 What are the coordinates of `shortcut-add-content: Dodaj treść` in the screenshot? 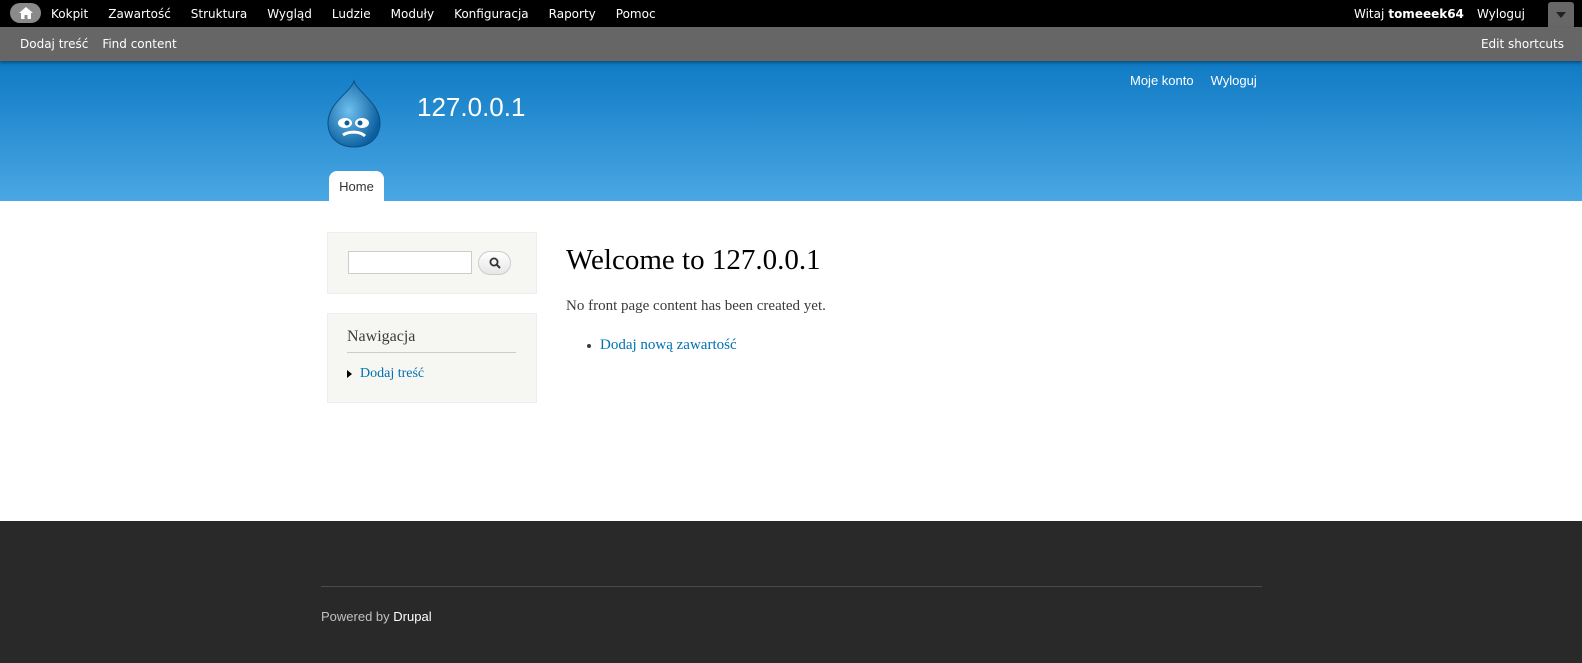 It's located at (54, 44).